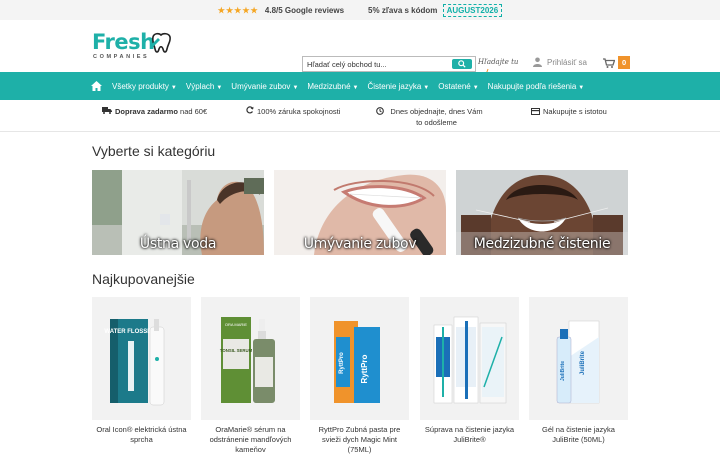 Image resolution: width=720 pixels, height=455 pixels. What do you see at coordinates (578, 358) in the screenshot?
I see `product-image: JuliBrite JuliBrite` at bounding box center [578, 358].